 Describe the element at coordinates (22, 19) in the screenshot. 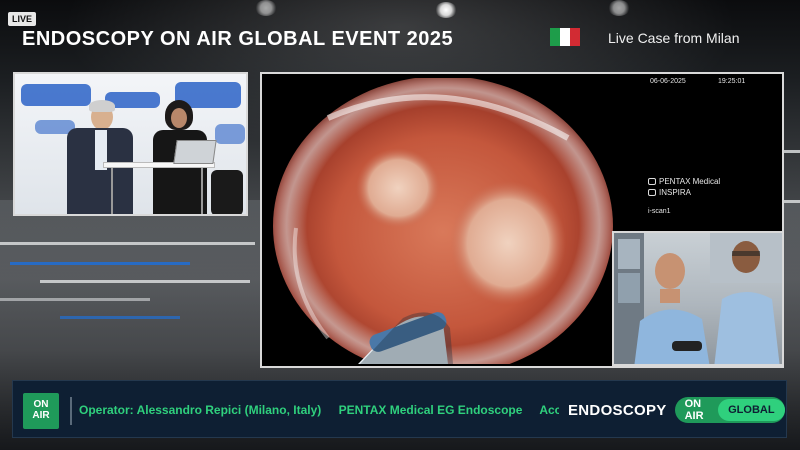

I see `live-badge: LIVE` at that location.